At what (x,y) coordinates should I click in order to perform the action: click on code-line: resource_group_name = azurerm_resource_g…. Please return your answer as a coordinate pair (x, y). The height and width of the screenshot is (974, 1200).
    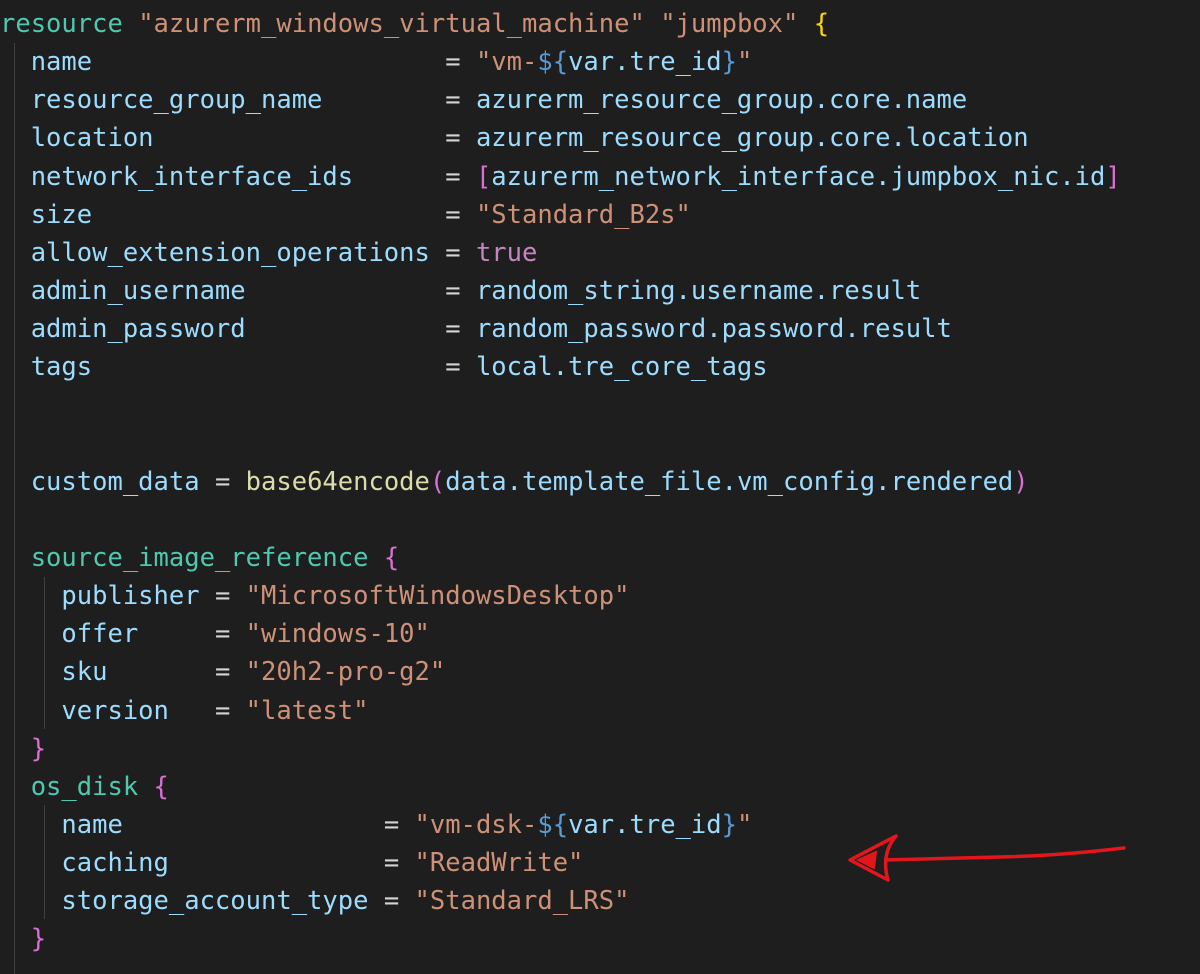
    Looking at the image, I should click on (600, 100).